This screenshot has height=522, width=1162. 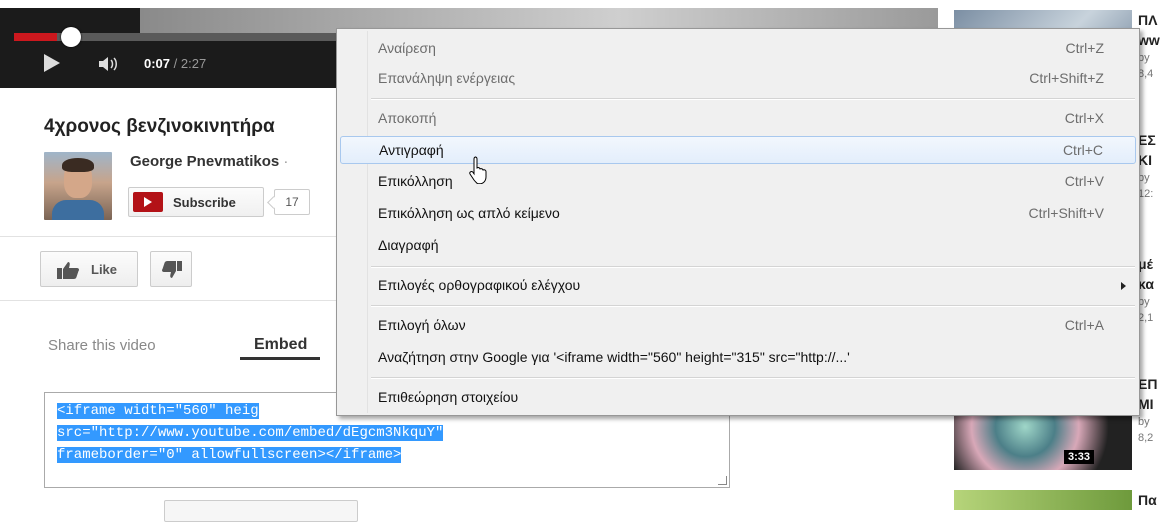 What do you see at coordinates (1146, 404) in the screenshot?
I see `related-title-line: ΜΙ` at bounding box center [1146, 404].